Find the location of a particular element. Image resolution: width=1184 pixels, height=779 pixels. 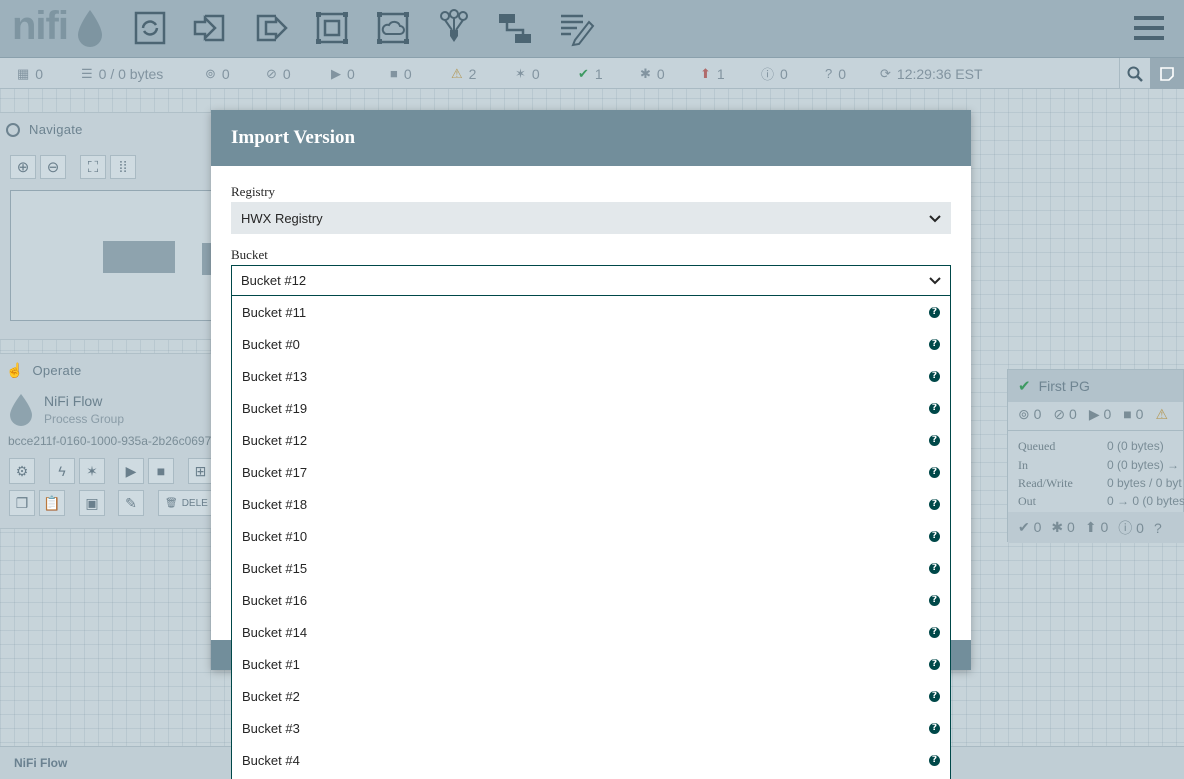

paste-icon: 📋 is located at coordinates (52, 503).